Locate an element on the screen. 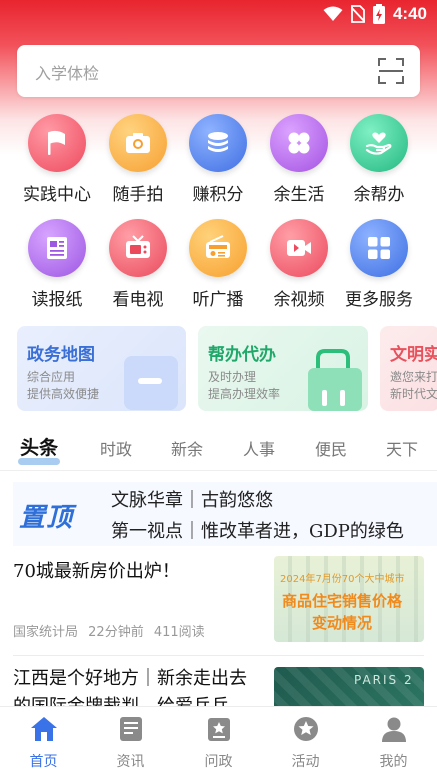  card-title: 帮办代办 is located at coordinates (242, 355).